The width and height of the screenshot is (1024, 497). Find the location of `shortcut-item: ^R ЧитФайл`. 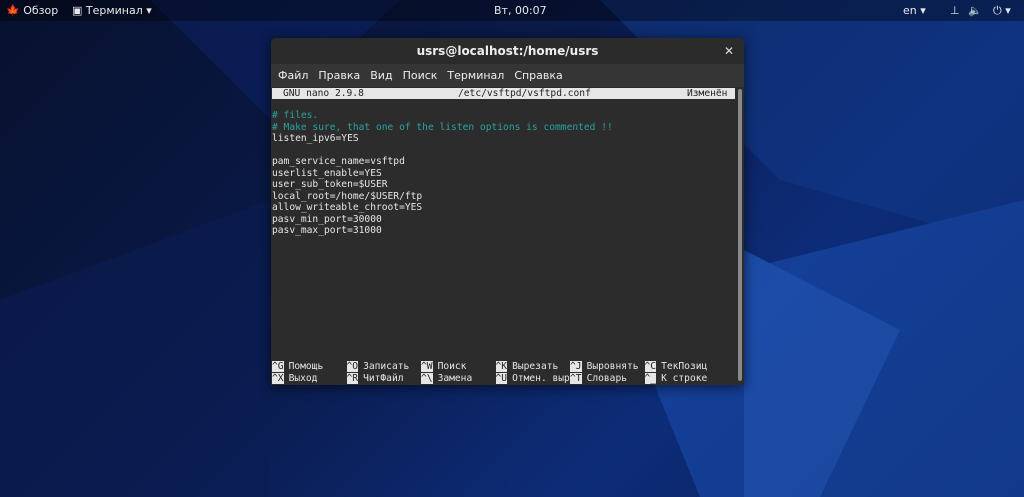

shortcut-item: ^R ЧитФайл is located at coordinates (375, 378).